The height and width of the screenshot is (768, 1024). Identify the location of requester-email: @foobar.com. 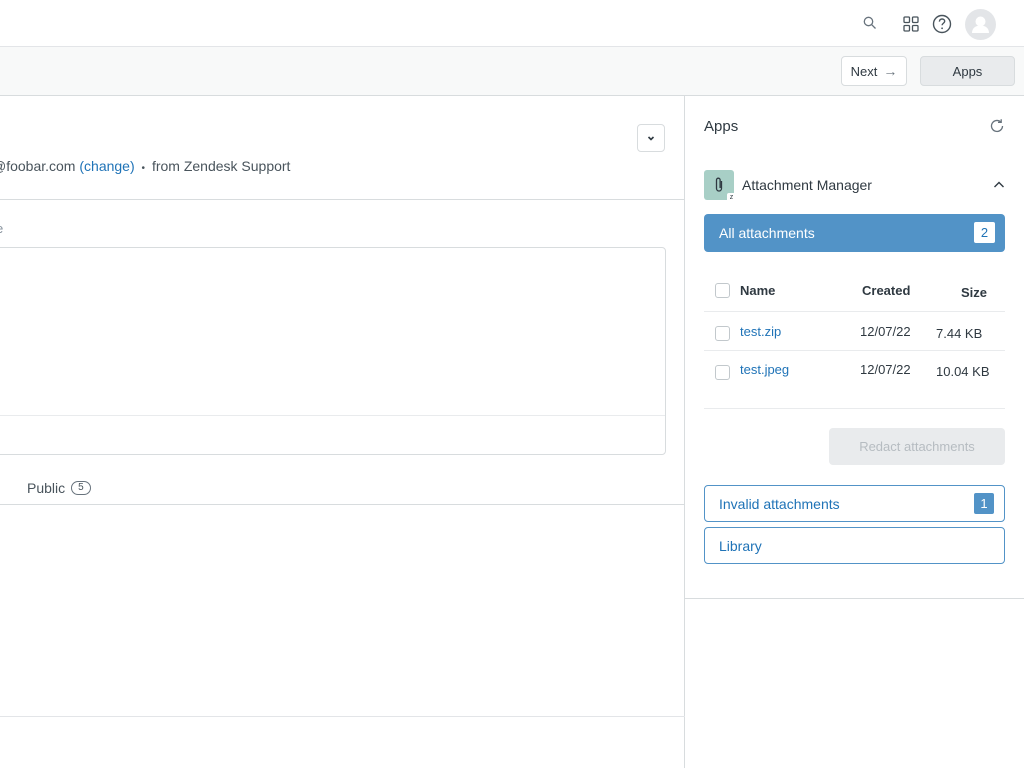
(38, 166).